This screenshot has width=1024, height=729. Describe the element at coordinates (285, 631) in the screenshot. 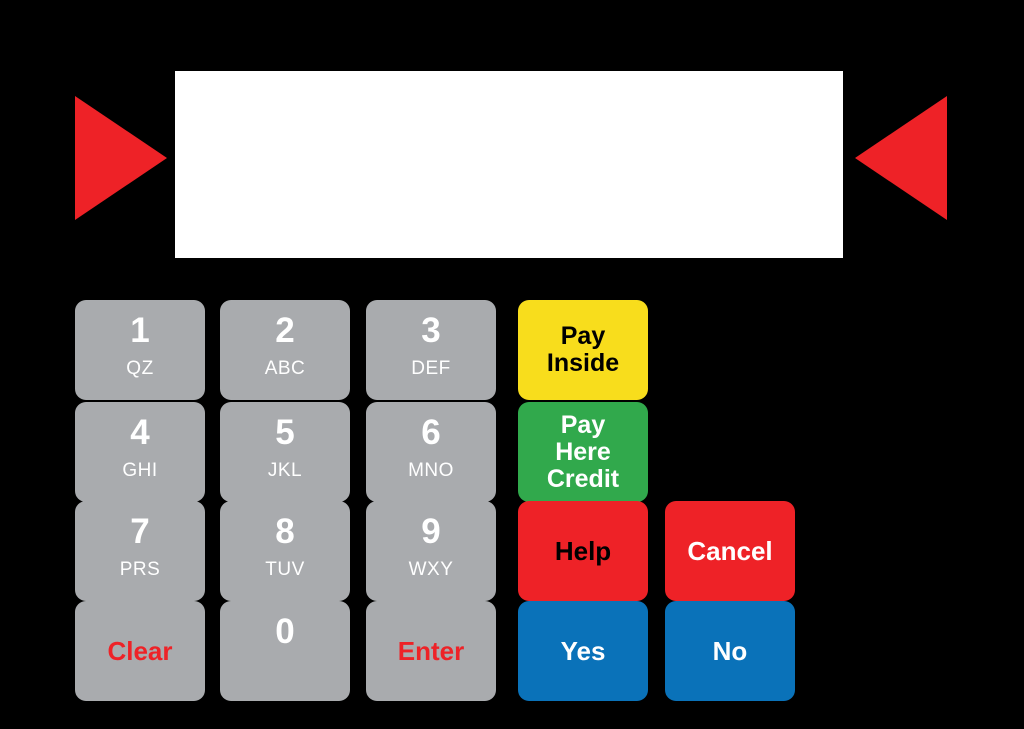

I see `key-0-digit: 0` at that location.